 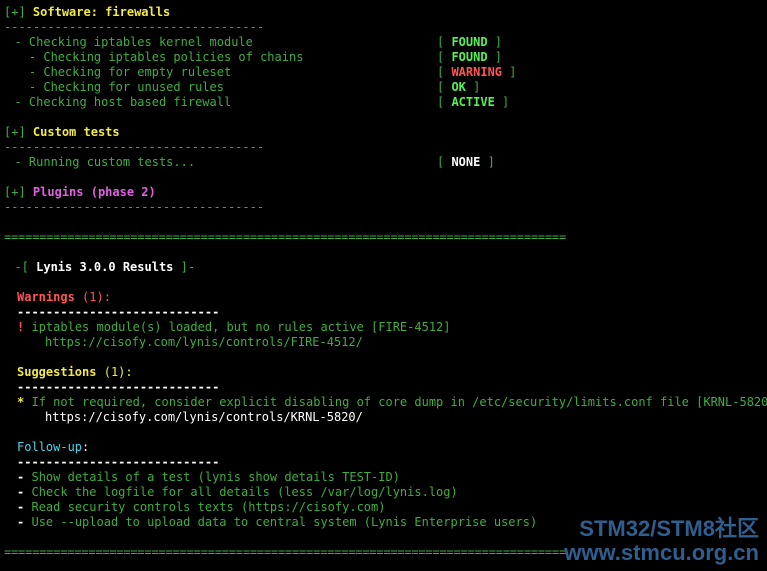 I want to click on section-header-custom: [+] Custom tests, so click(x=62, y=132).